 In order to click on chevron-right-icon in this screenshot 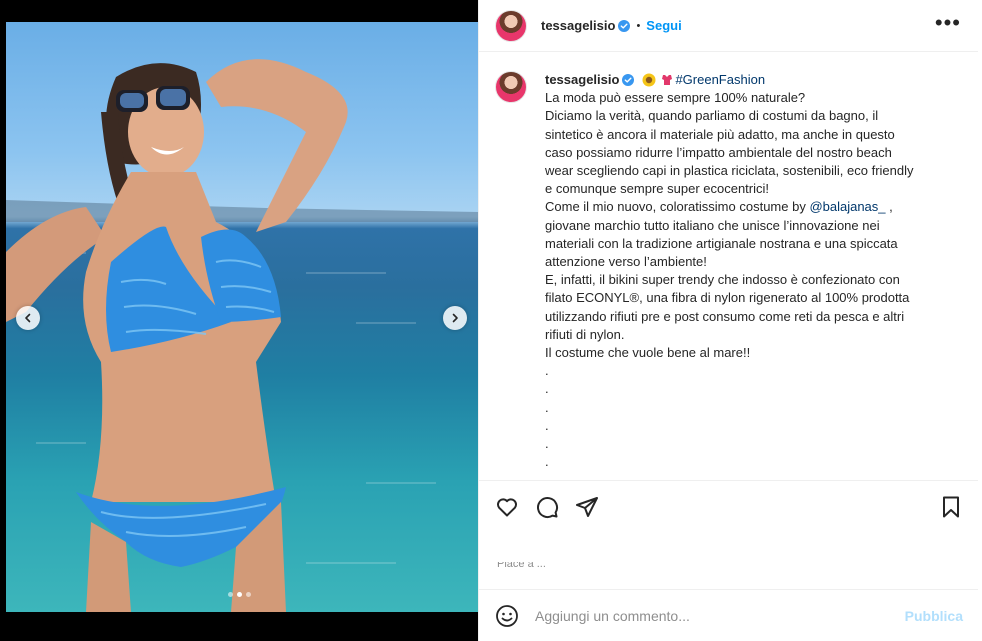, I will do `click(455, 318)`.